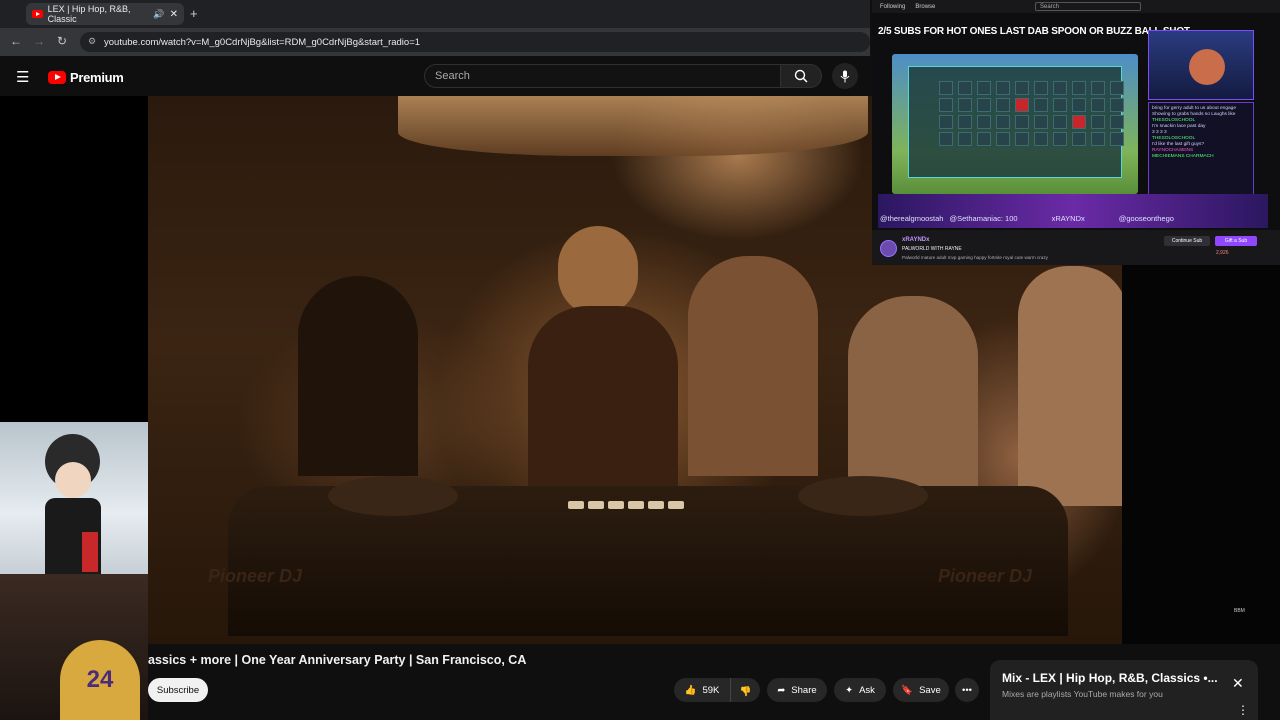 The width and height of the screenshot is (1280, 720). Describe the element at coordinates (845, 76) in the screenshot. I see `voice-search-button` at that location.